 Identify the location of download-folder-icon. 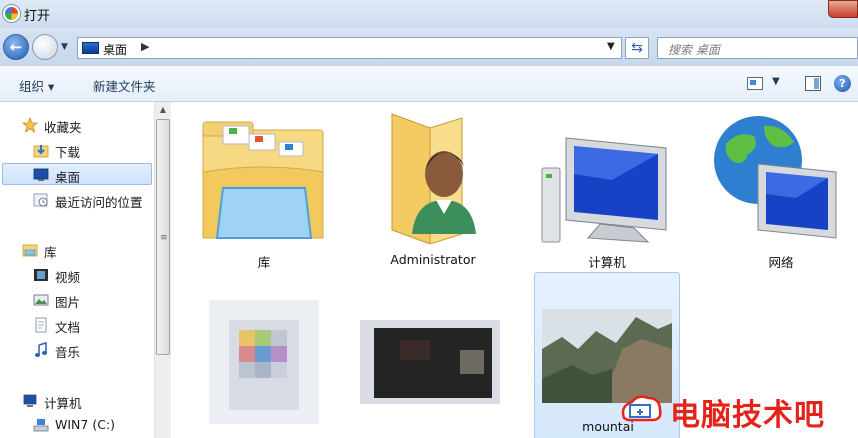
(41, 151).